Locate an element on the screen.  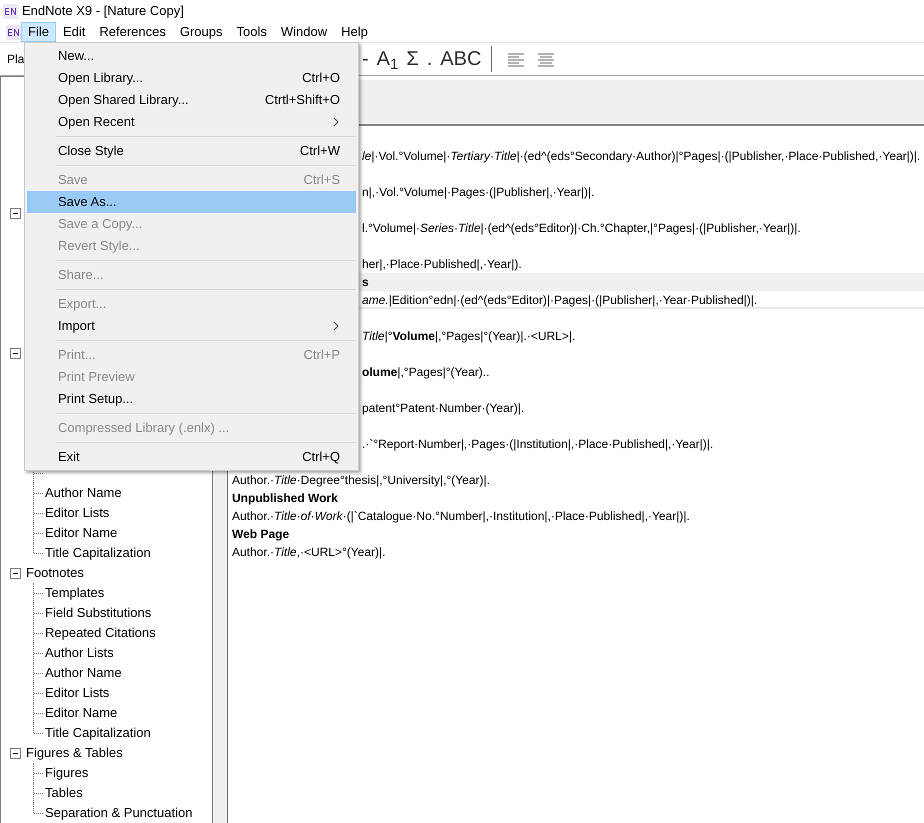
tree-item: Footnotes is located at coordinates (55, 573).